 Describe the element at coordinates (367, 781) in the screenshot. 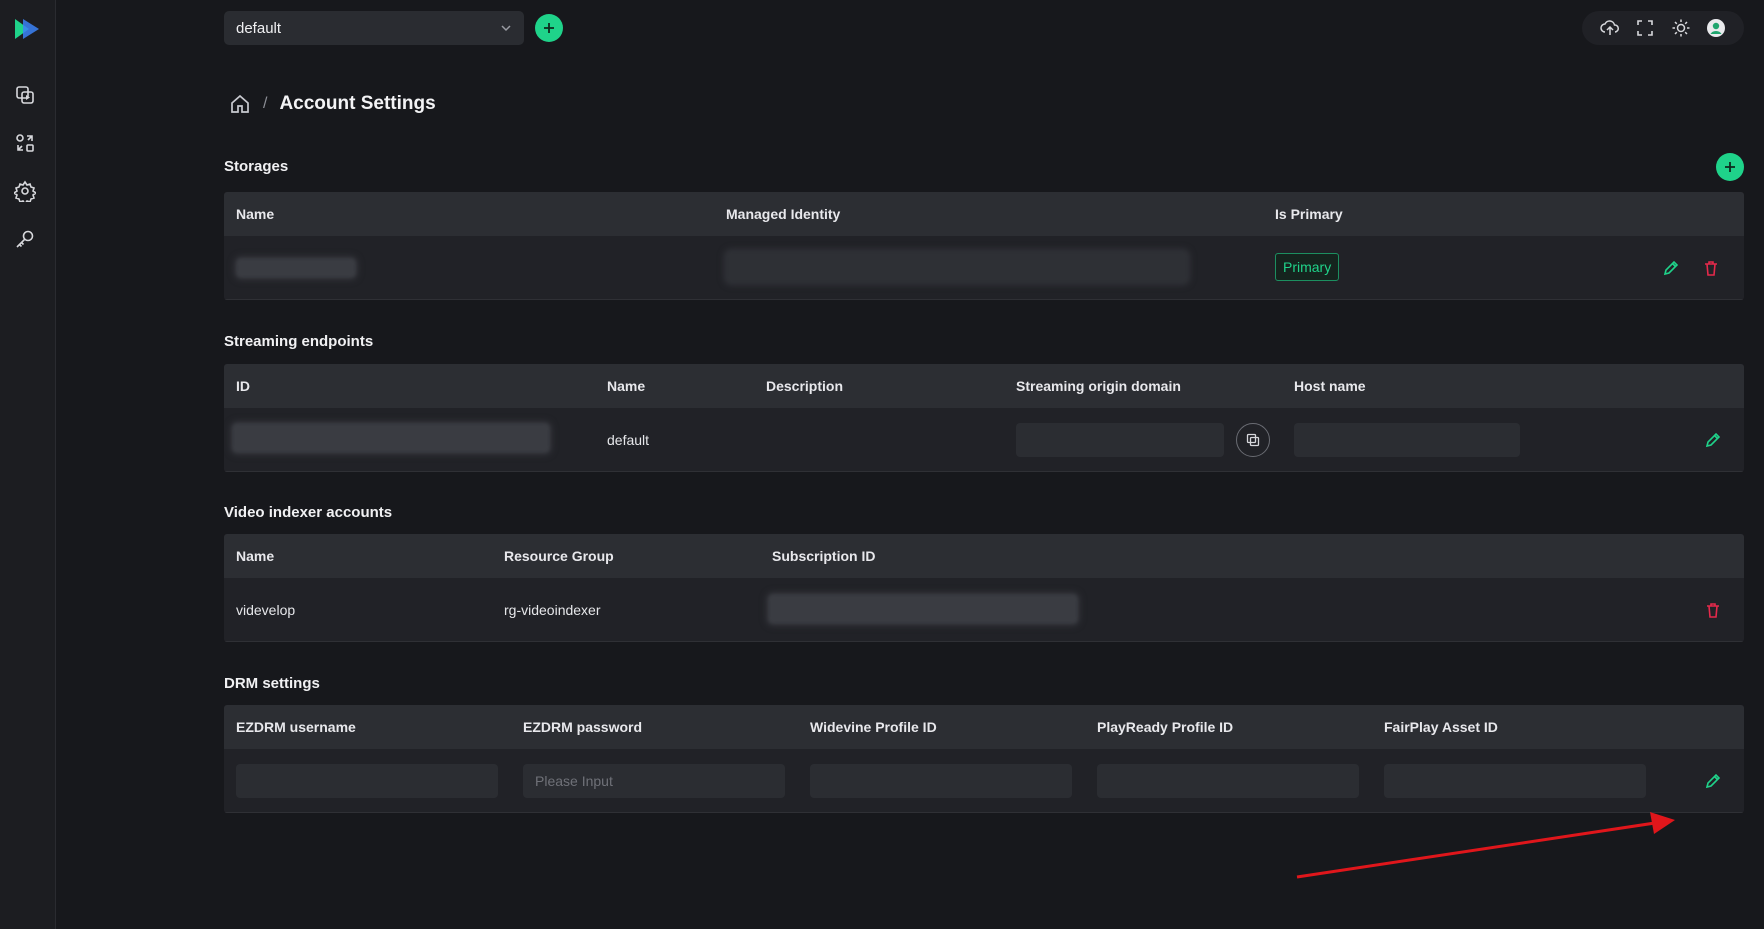

I see `ezdrm-username-field` at that location.